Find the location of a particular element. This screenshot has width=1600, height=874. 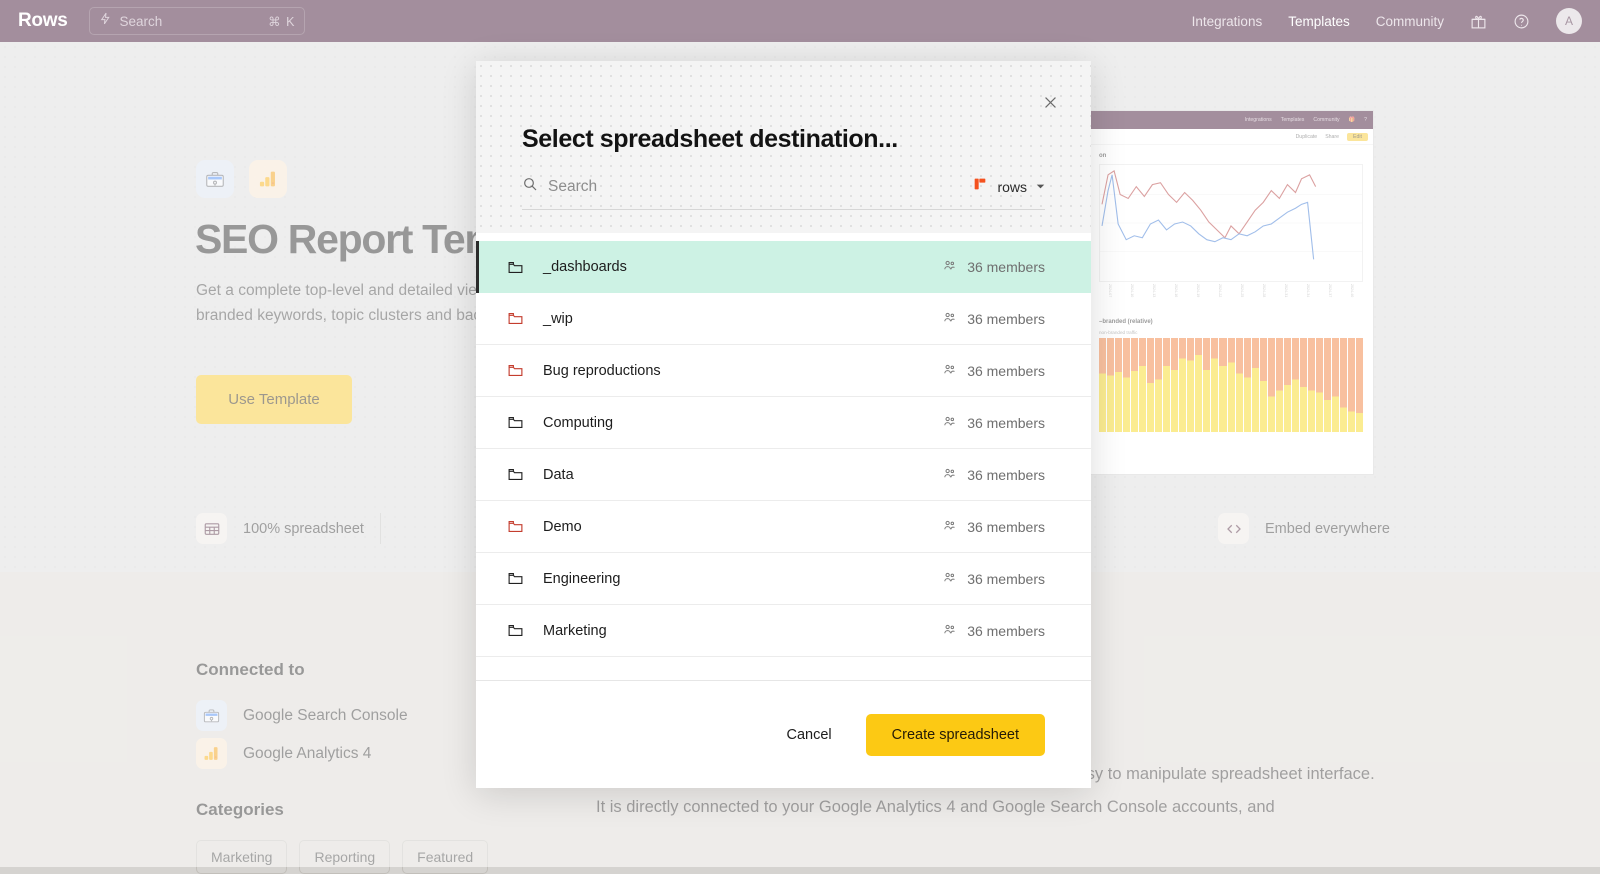

folder-row: Computing 36 members is located at coordinates (783, 423).